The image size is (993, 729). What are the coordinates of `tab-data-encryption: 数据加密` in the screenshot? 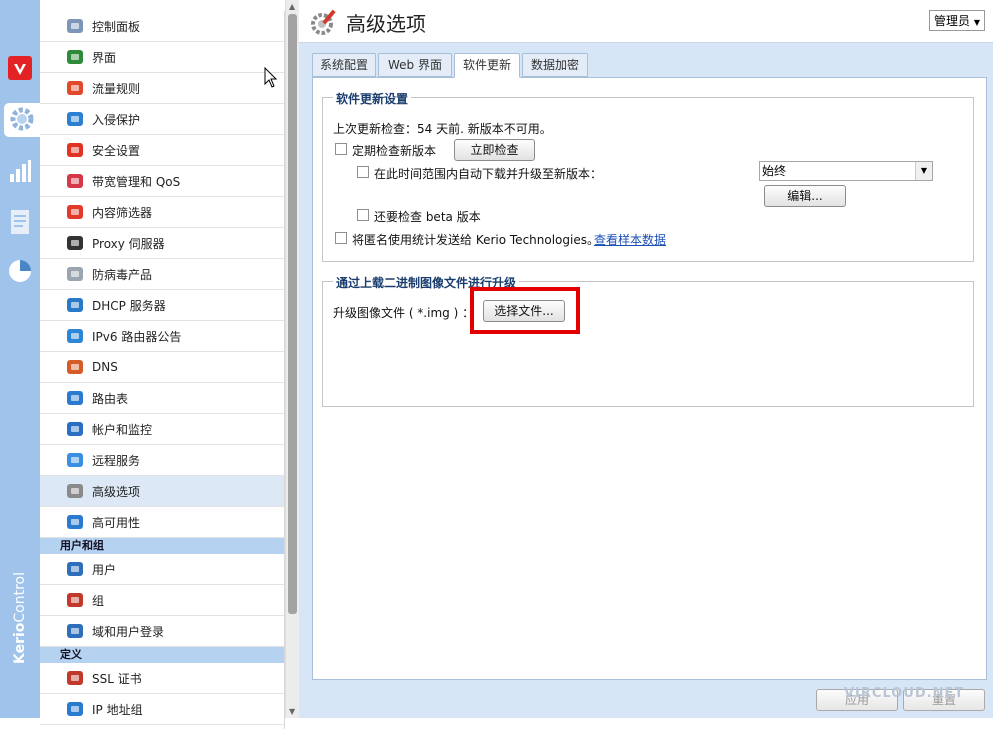 It's located at (555, 65).